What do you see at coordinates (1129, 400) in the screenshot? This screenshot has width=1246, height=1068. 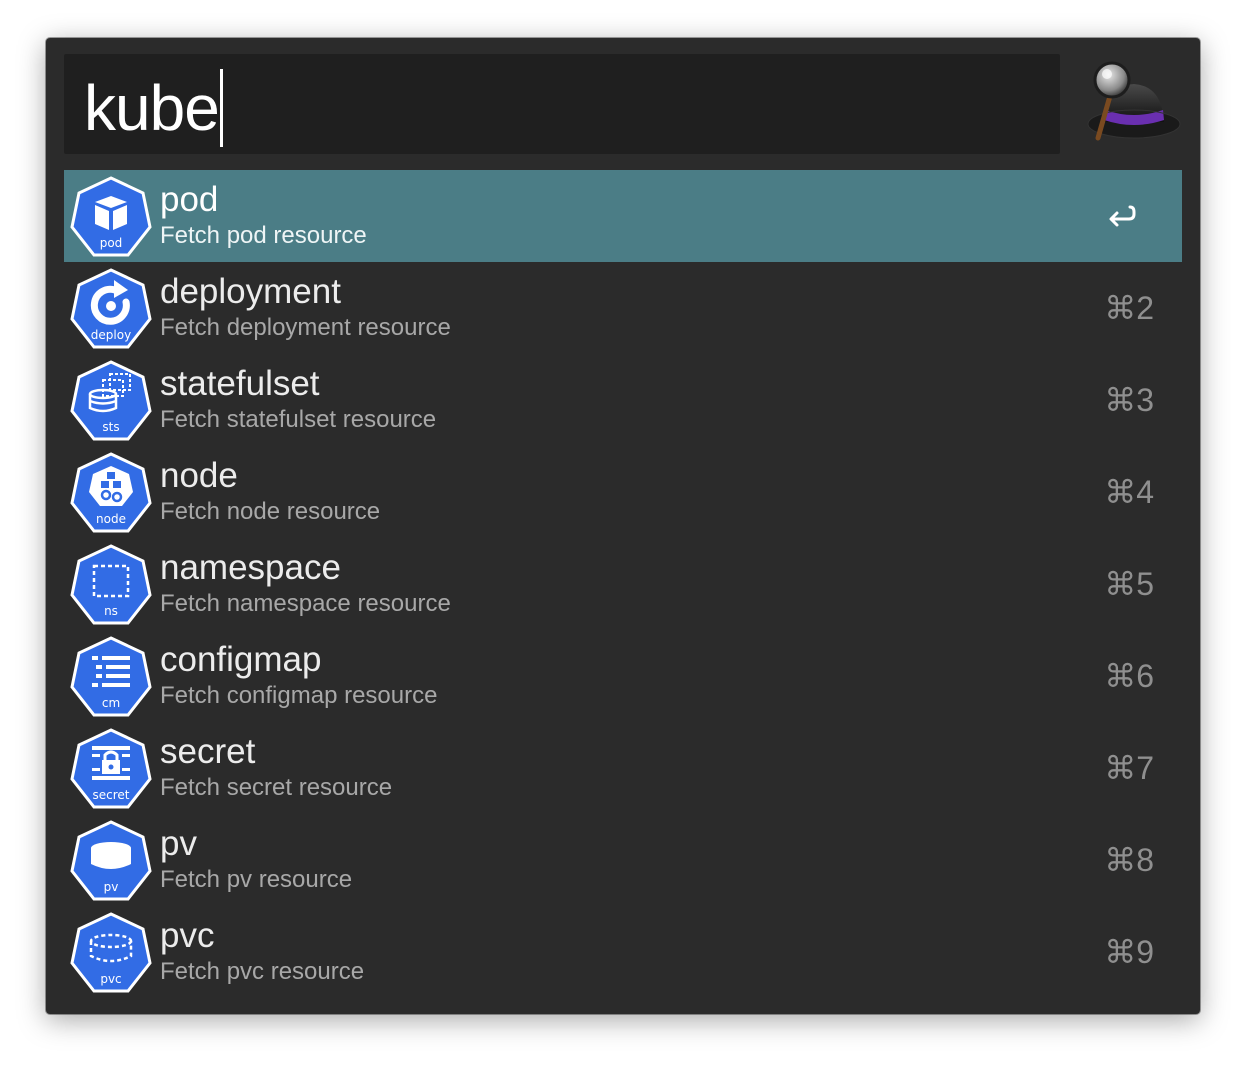 I see `result-shortcut: ⌘3` at bounding box center [1129, 400].